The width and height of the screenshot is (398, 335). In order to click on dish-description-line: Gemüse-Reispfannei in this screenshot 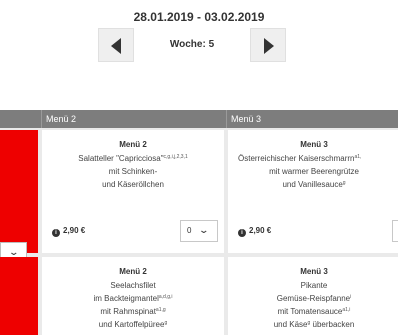, I will do `click(314, 298)`.